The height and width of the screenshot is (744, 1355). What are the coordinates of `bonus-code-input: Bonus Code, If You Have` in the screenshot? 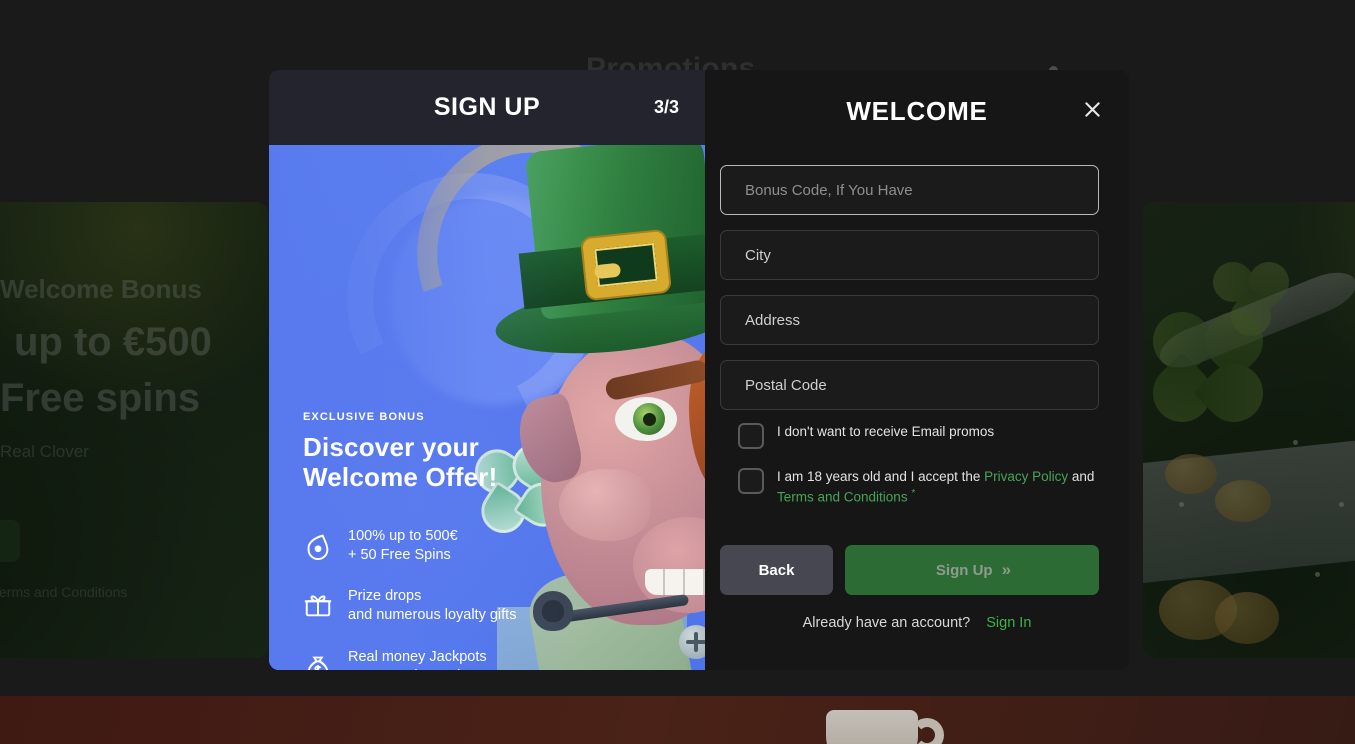 It's located at (909, 190).